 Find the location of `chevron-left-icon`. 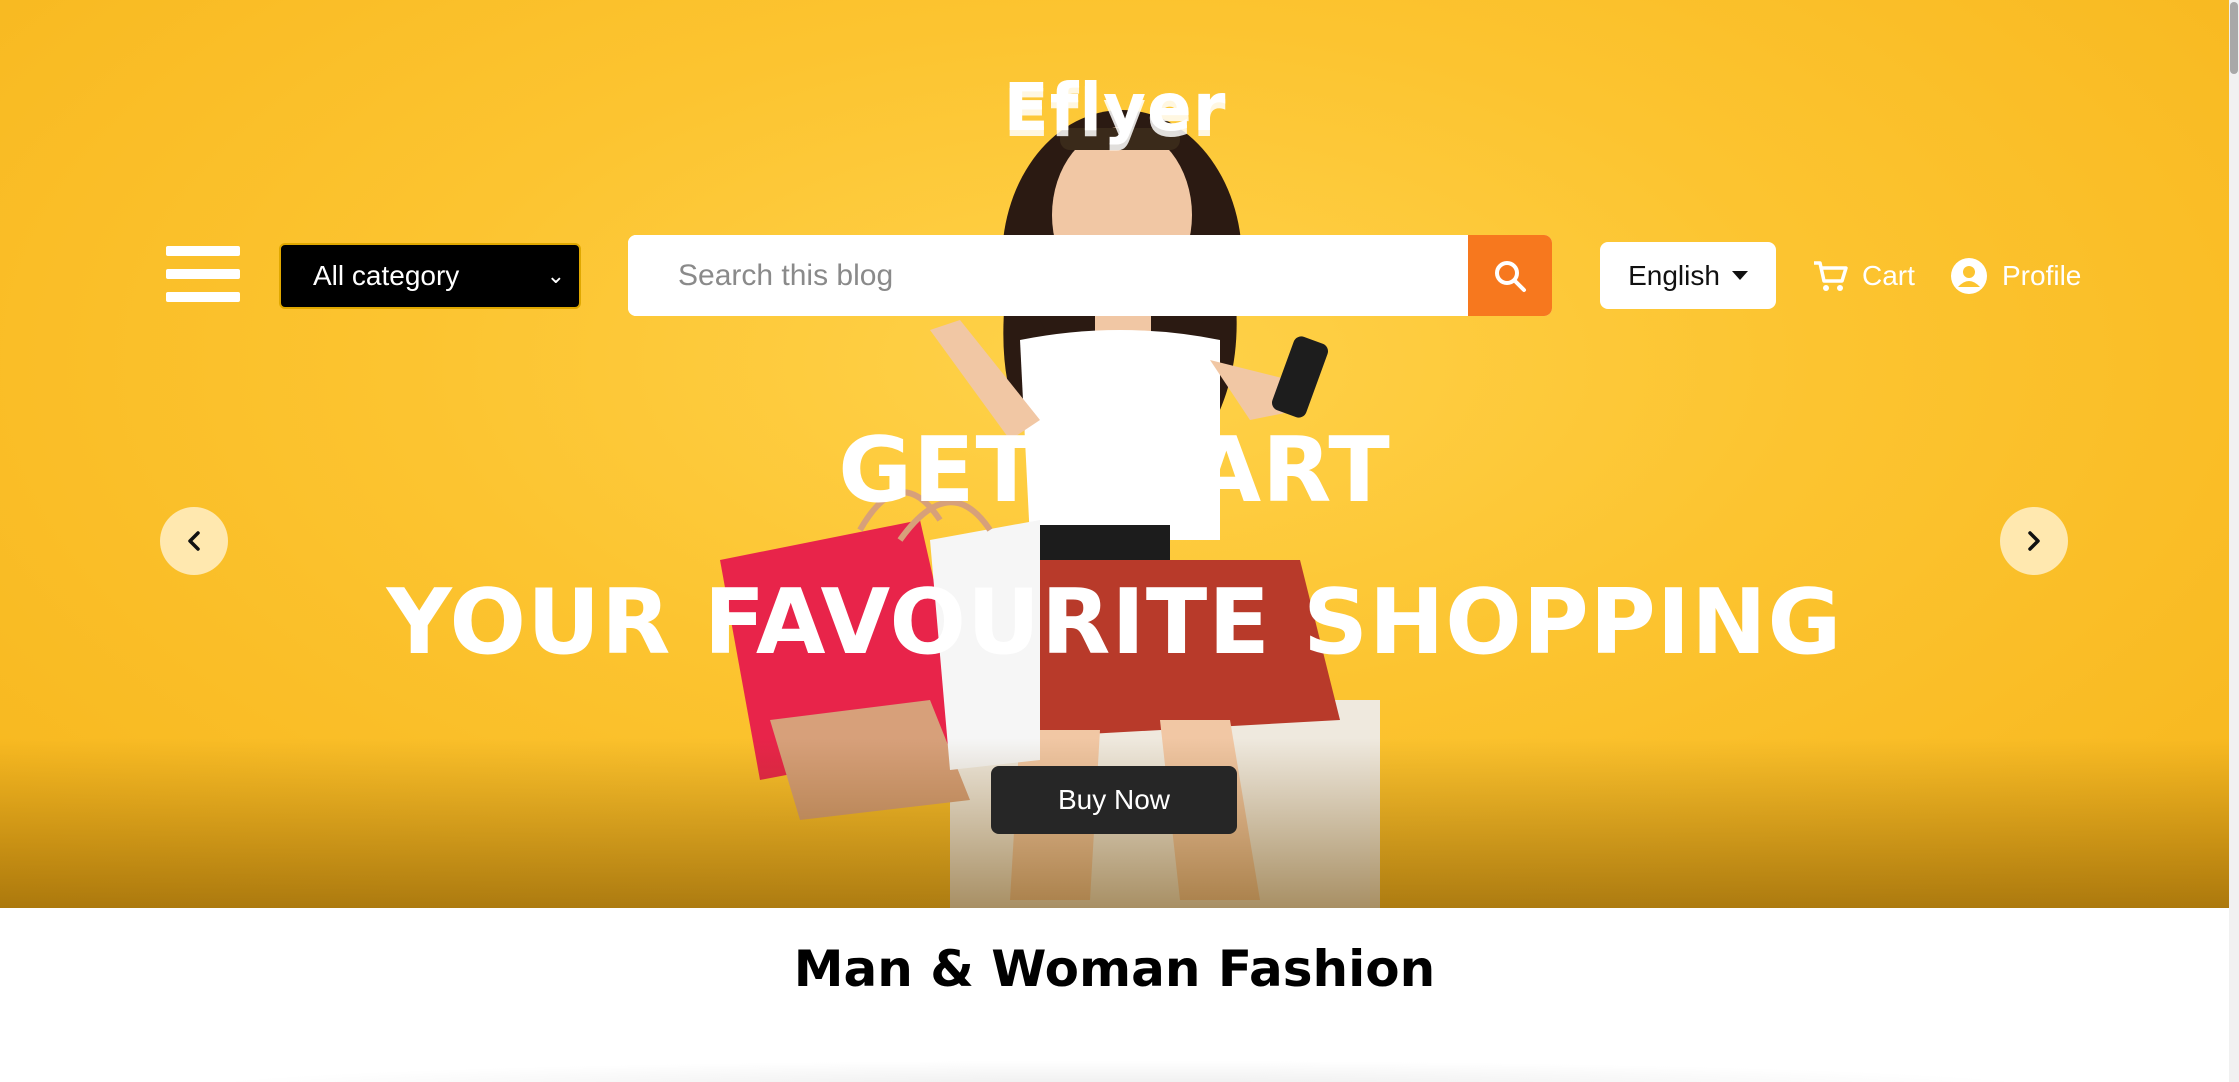

chevron-left-icon is located at coordinates (194, 541).